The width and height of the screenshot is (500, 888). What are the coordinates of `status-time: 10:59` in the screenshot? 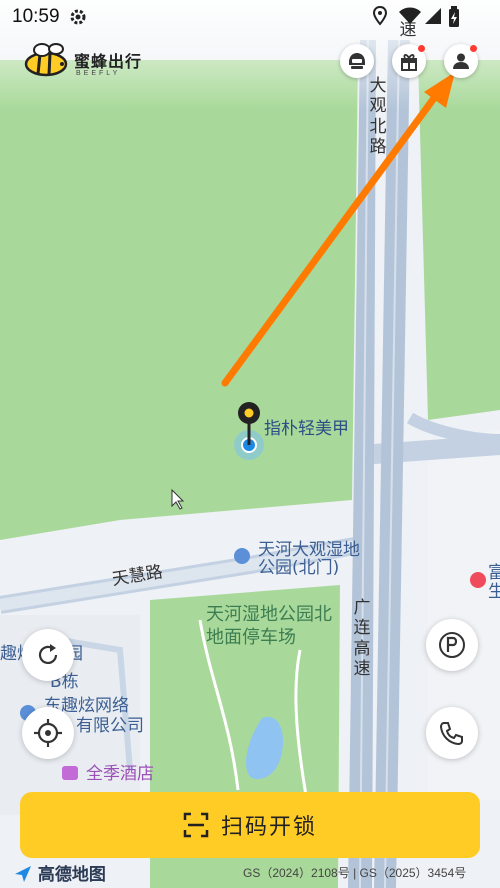 It's located at (36, 16).